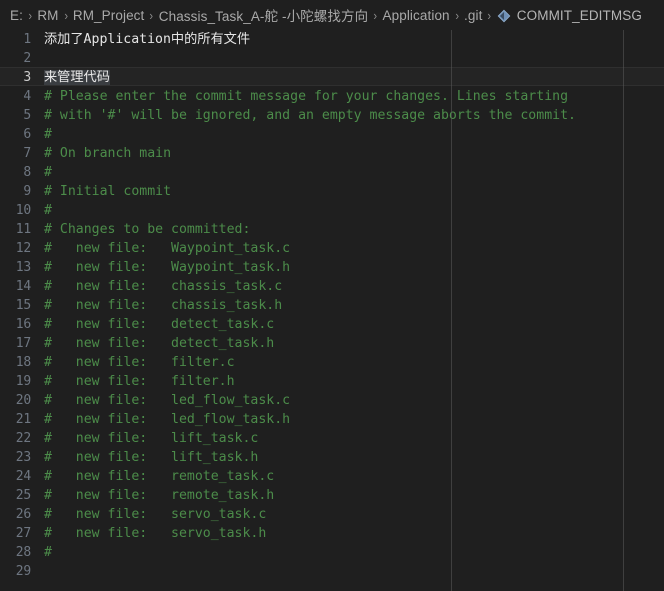 The height and width of the screenshot is (591, 664). What do you see at coordinates (354, 381) in the screenshot?
I see `line-text: # new file: filter.h` at bounding box center [354, 381].